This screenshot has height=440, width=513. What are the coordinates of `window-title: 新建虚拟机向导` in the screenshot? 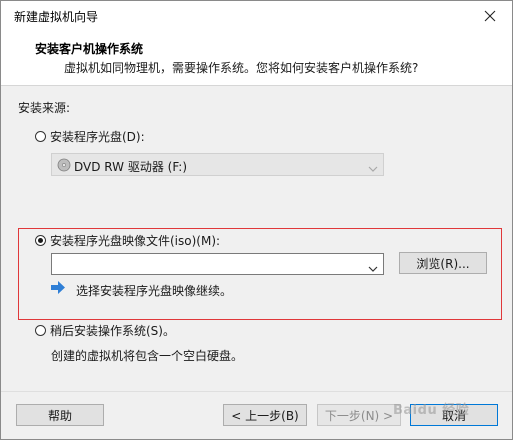 It's located at (56, 17).